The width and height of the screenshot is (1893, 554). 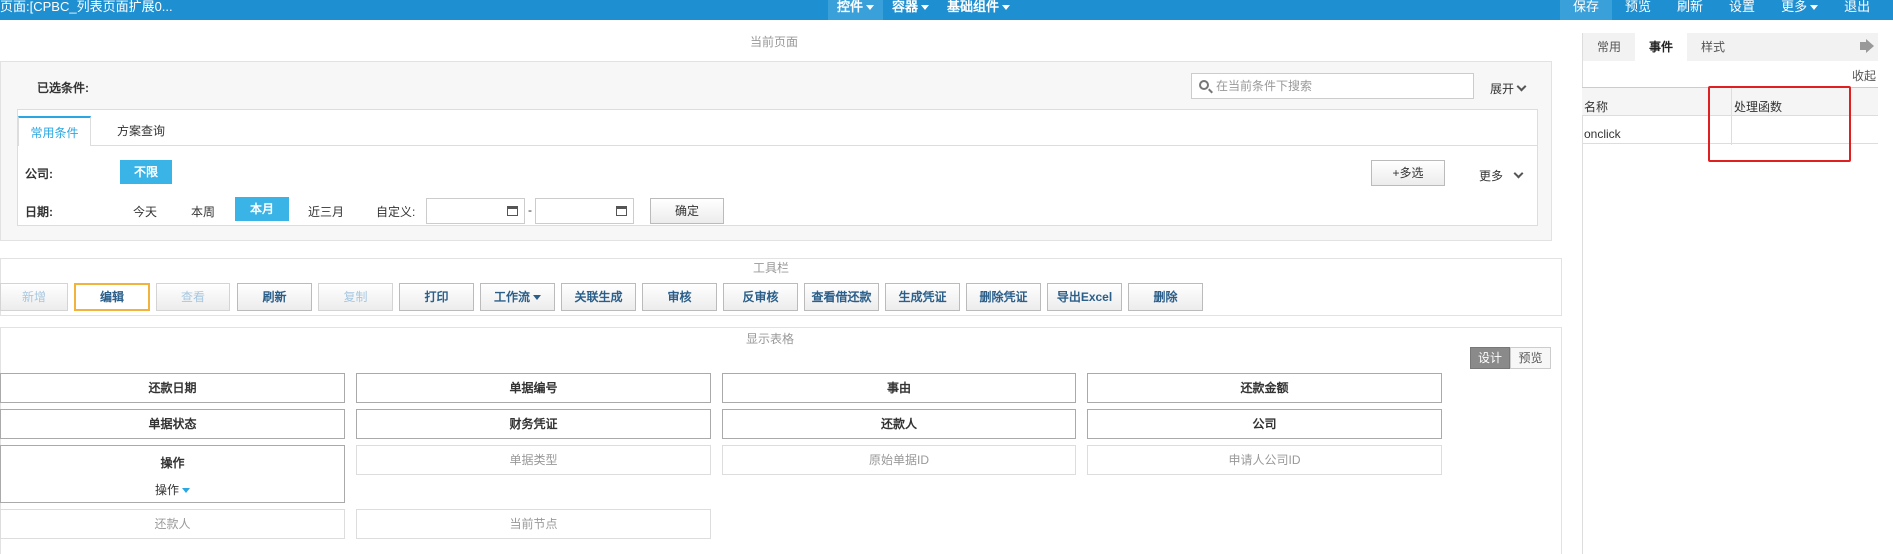 What do you see at coordinates (856, 10) in the screenshot?
I see `menu-controls: 控件` at bounding box center [856, 10].